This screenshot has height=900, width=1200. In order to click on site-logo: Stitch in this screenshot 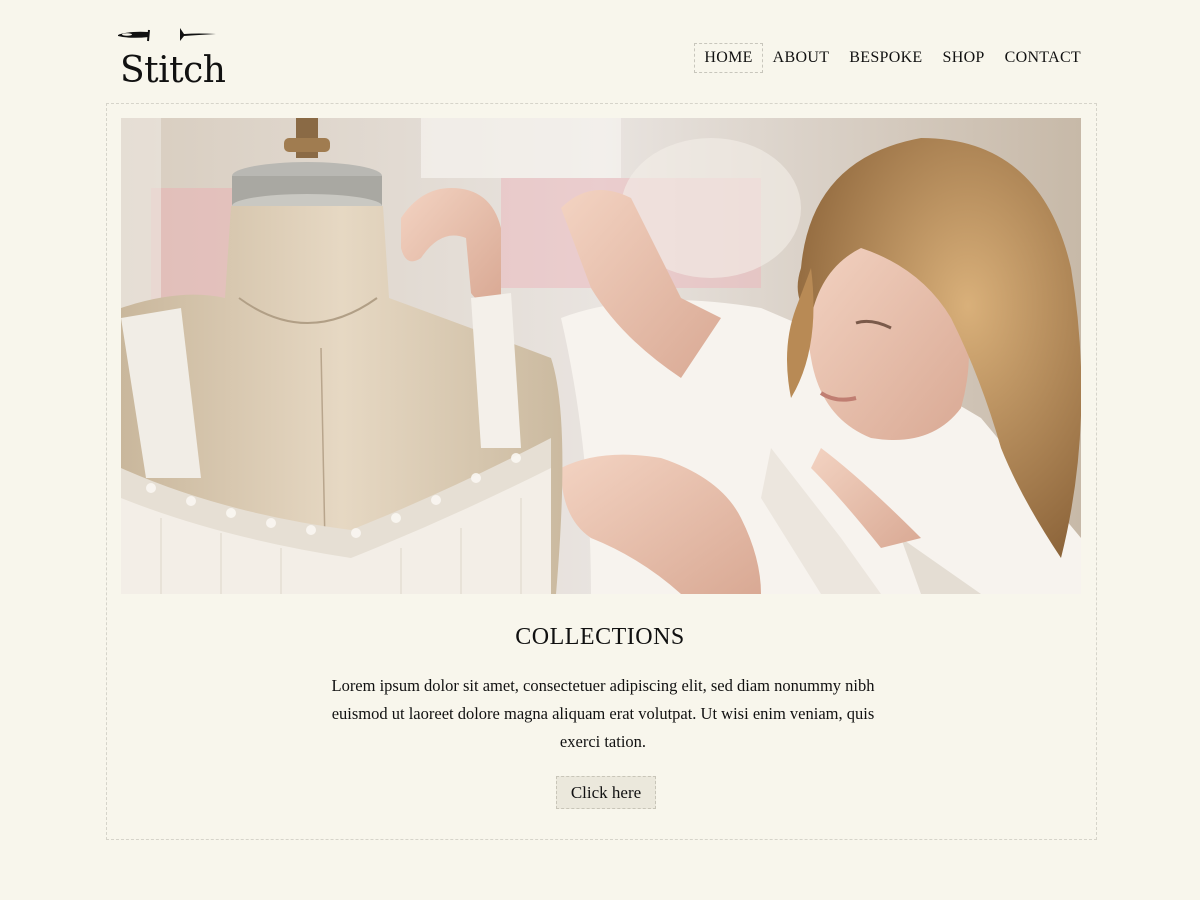, I will do `click(173, 59)`.